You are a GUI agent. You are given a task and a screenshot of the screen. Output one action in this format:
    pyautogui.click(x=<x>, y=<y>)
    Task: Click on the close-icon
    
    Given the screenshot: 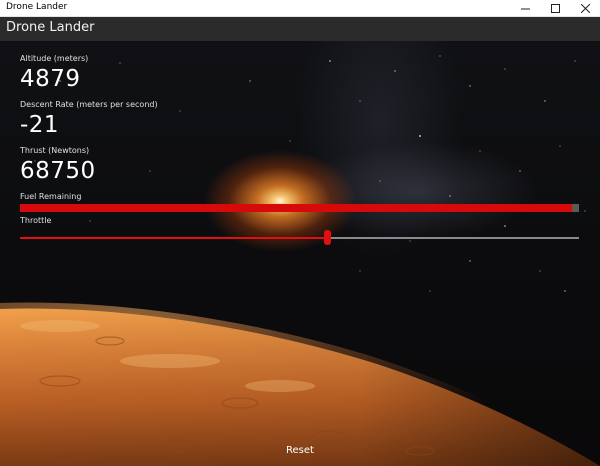 What is the action you would take?
    pyautogui.click(x=585, y=8)
    